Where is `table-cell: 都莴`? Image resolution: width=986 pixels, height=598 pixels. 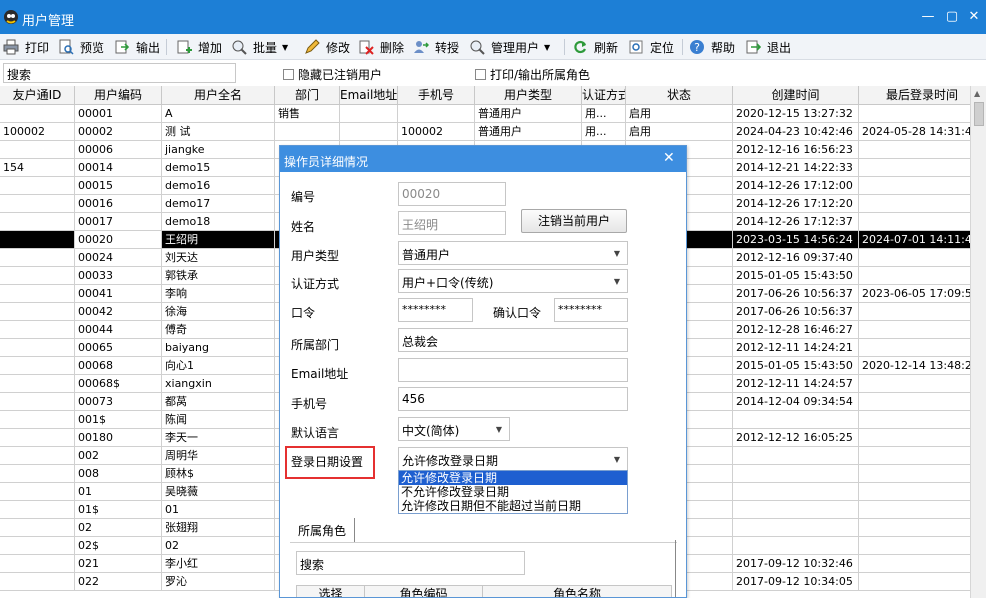 table-cell: 都莴 is located at coordinates (218, 402).